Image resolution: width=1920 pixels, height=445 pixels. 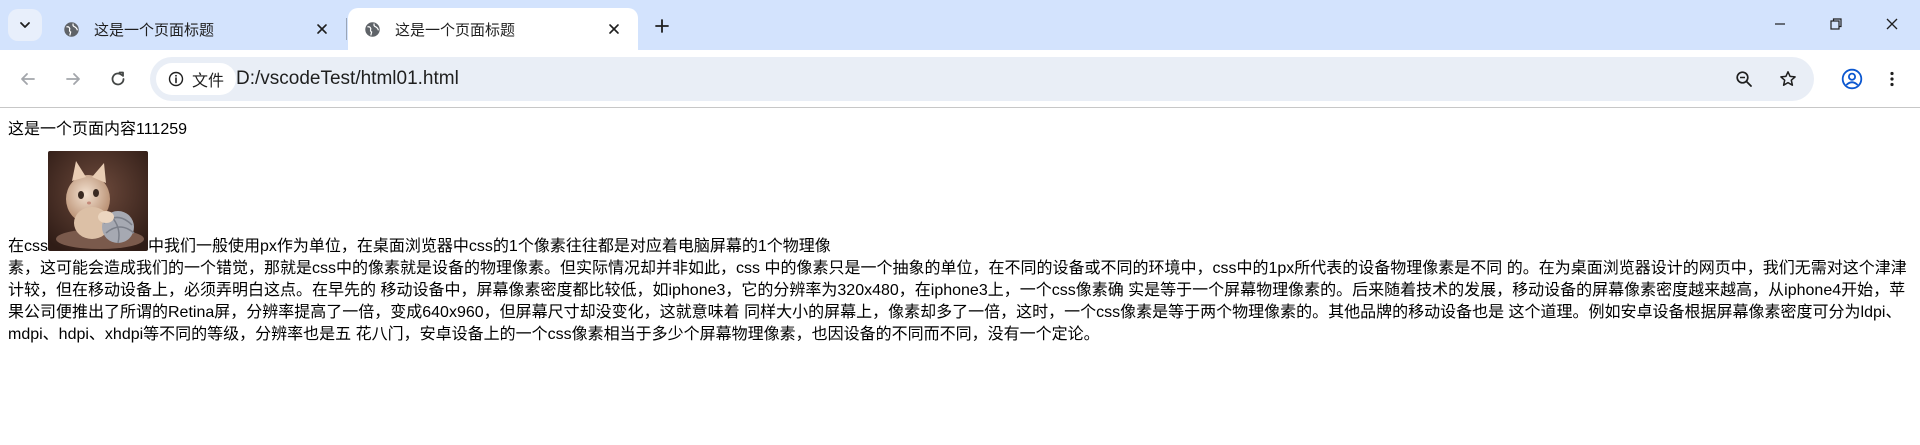 I want to click on chevron-down-icon, so click(x=25, y=25).